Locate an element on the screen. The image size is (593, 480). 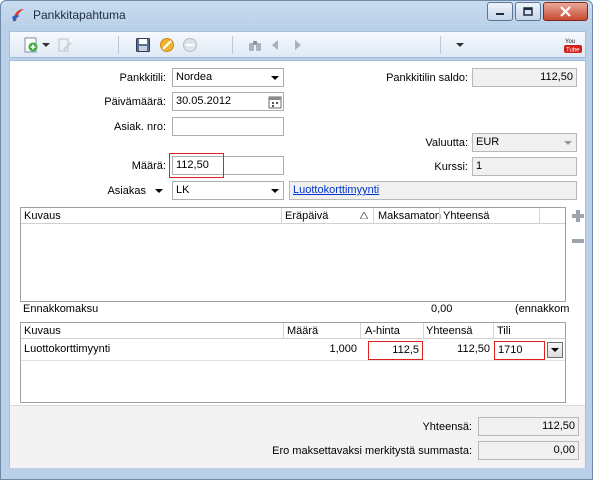
paivamaara-label: Päivämäärä: is located at coordinates (135, 102).